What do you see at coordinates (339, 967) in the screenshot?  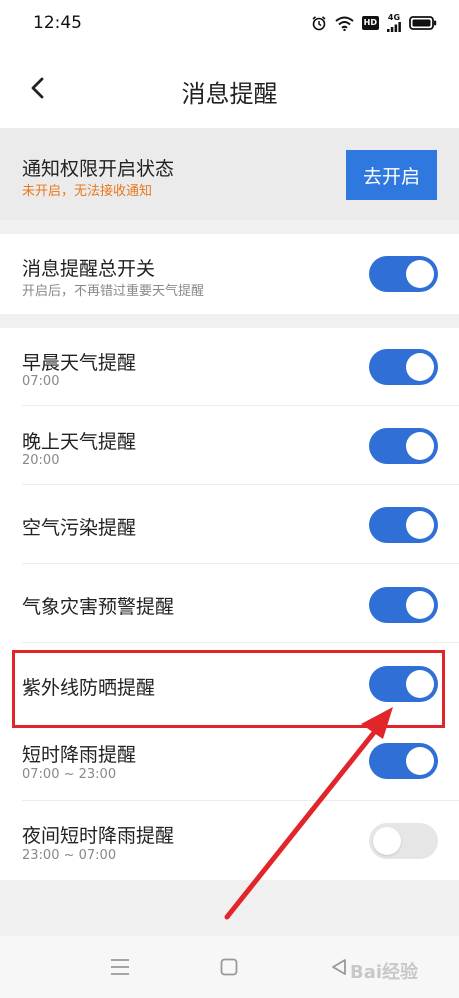 I see `back-triangle-icon` at bounding box center [339, 967].